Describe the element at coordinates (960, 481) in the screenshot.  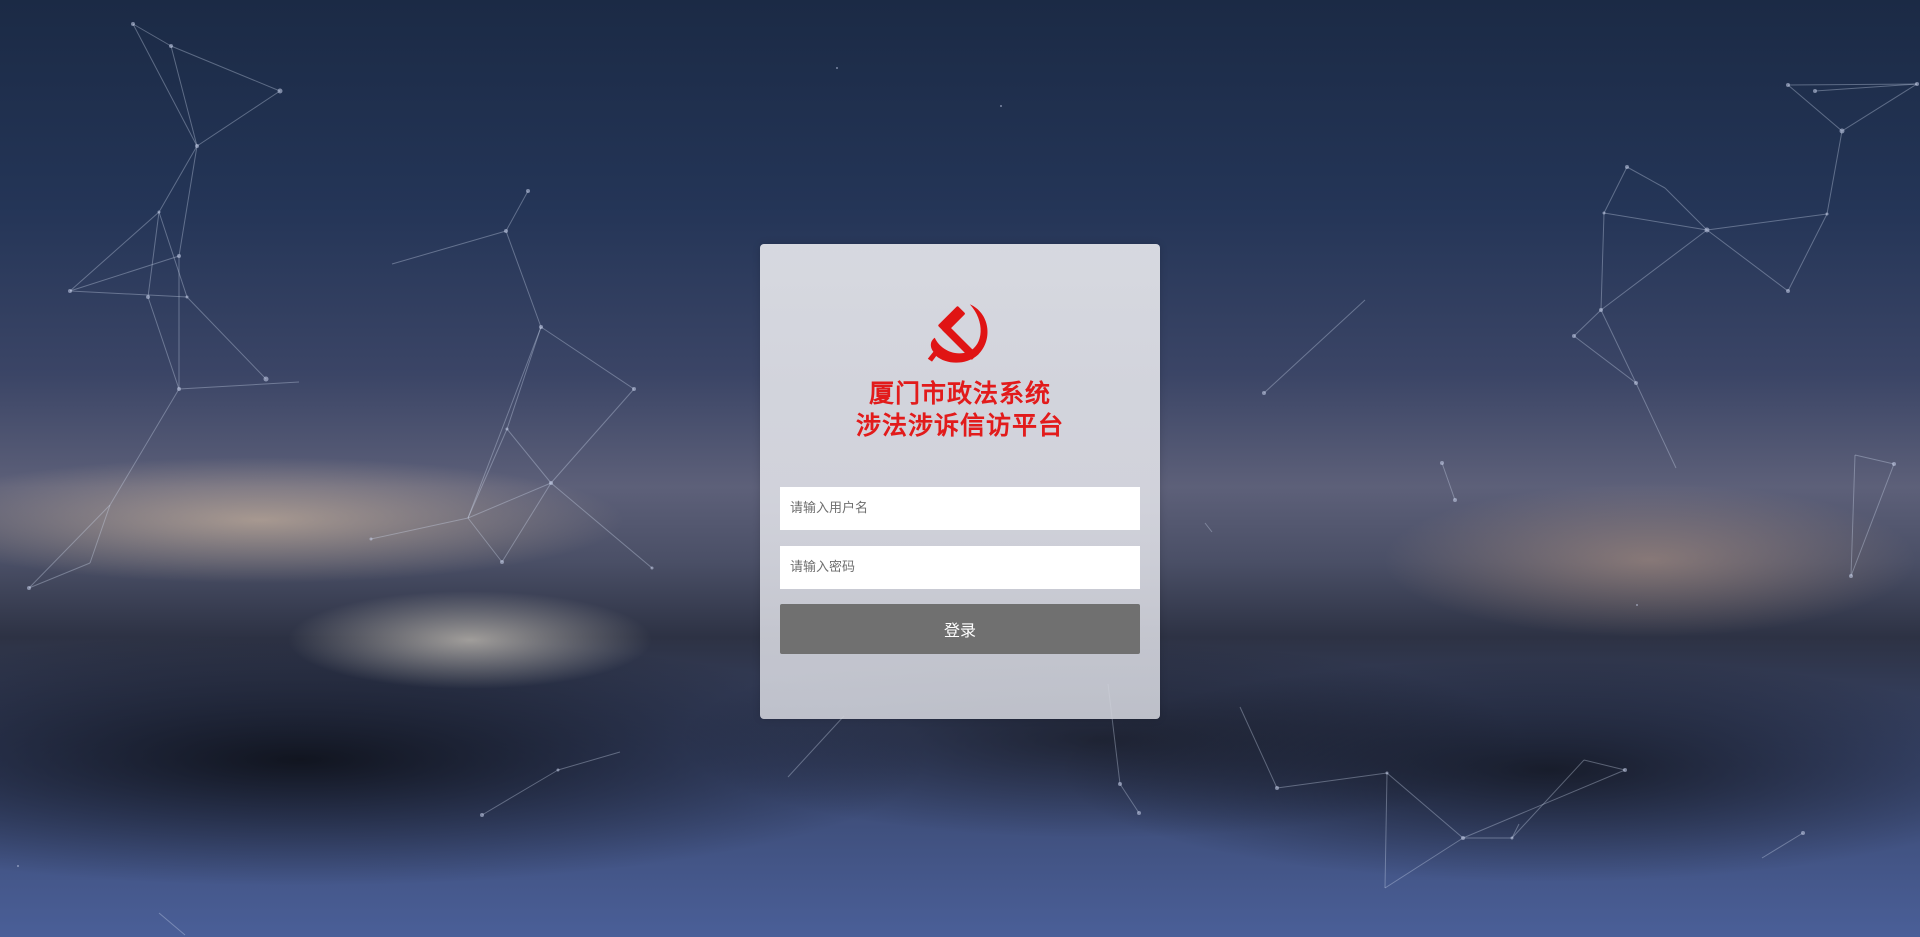
I see `login-card: 厦门市政法系统 涉法涉诉信访平台 登录` at that location.